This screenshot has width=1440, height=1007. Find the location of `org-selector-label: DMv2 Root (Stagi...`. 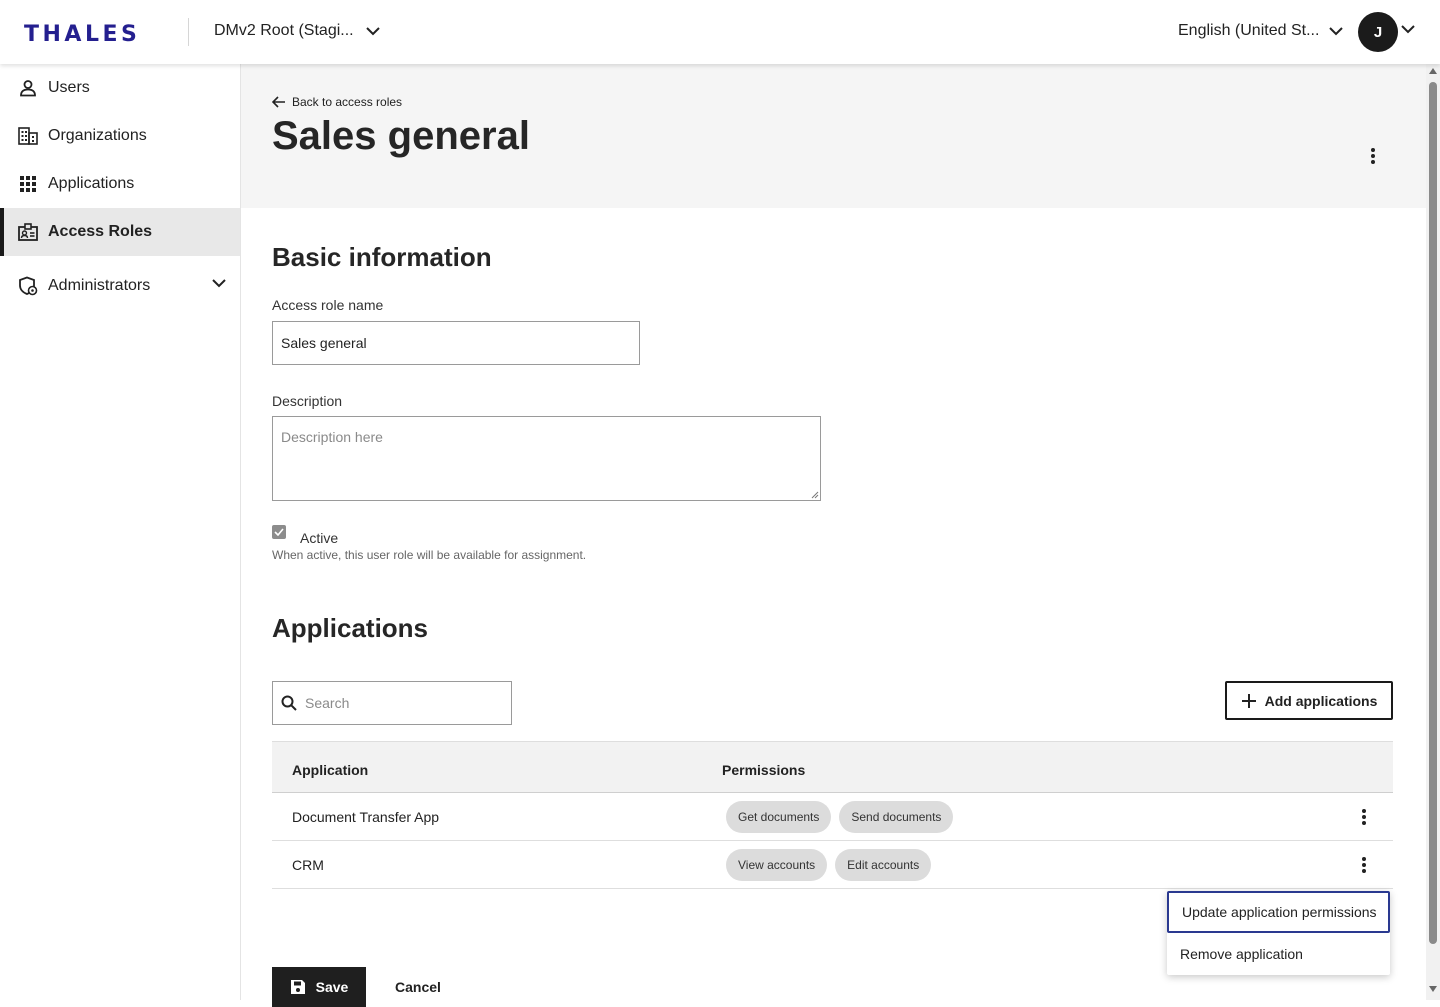

org-selector-label: DMv2 Root (Stagi... is located at coordinates (284, 30).